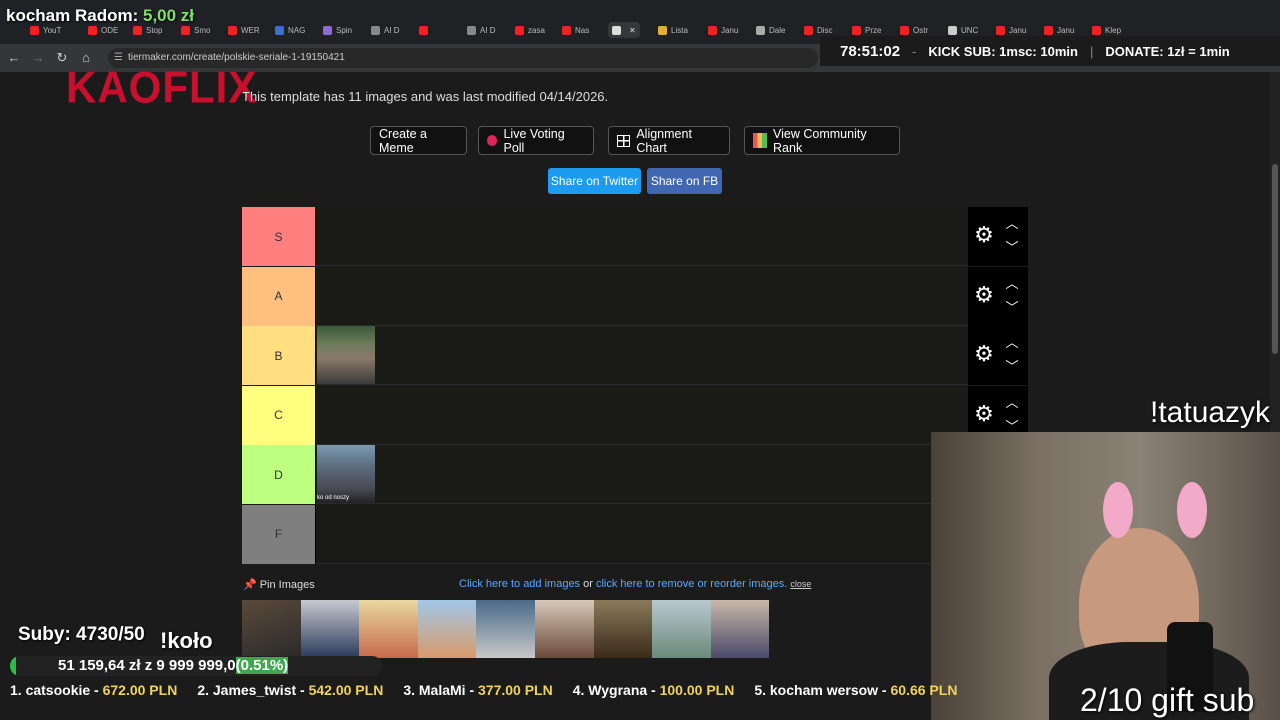 The width and height of the screenshot is (1280, 720). I want to click on reorder-images-link: click here to remove or reorder images., so click(691, 584).